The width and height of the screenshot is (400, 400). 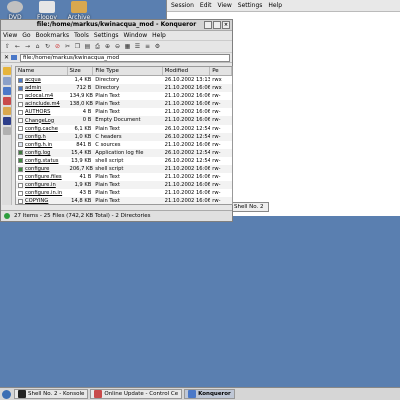 What do you see at coordinates (7, 101) in the screenshot?
I see `network-icon` at bounding box center [7, 101].